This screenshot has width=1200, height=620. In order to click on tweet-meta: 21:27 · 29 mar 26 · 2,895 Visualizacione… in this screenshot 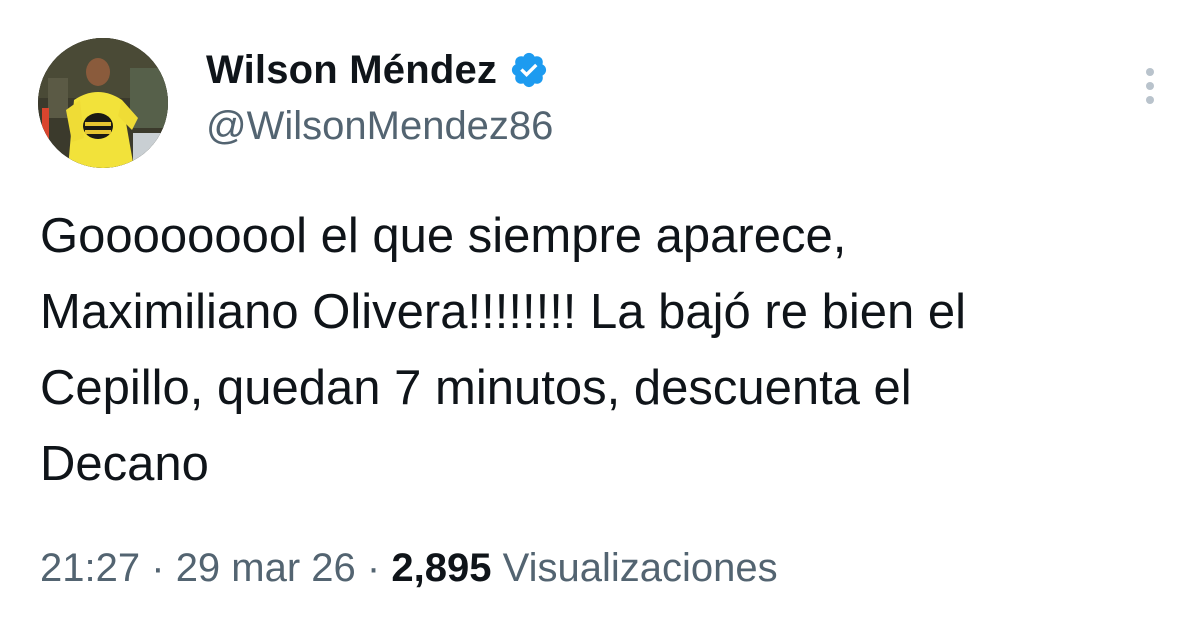, I will do `click(409, 568)`.